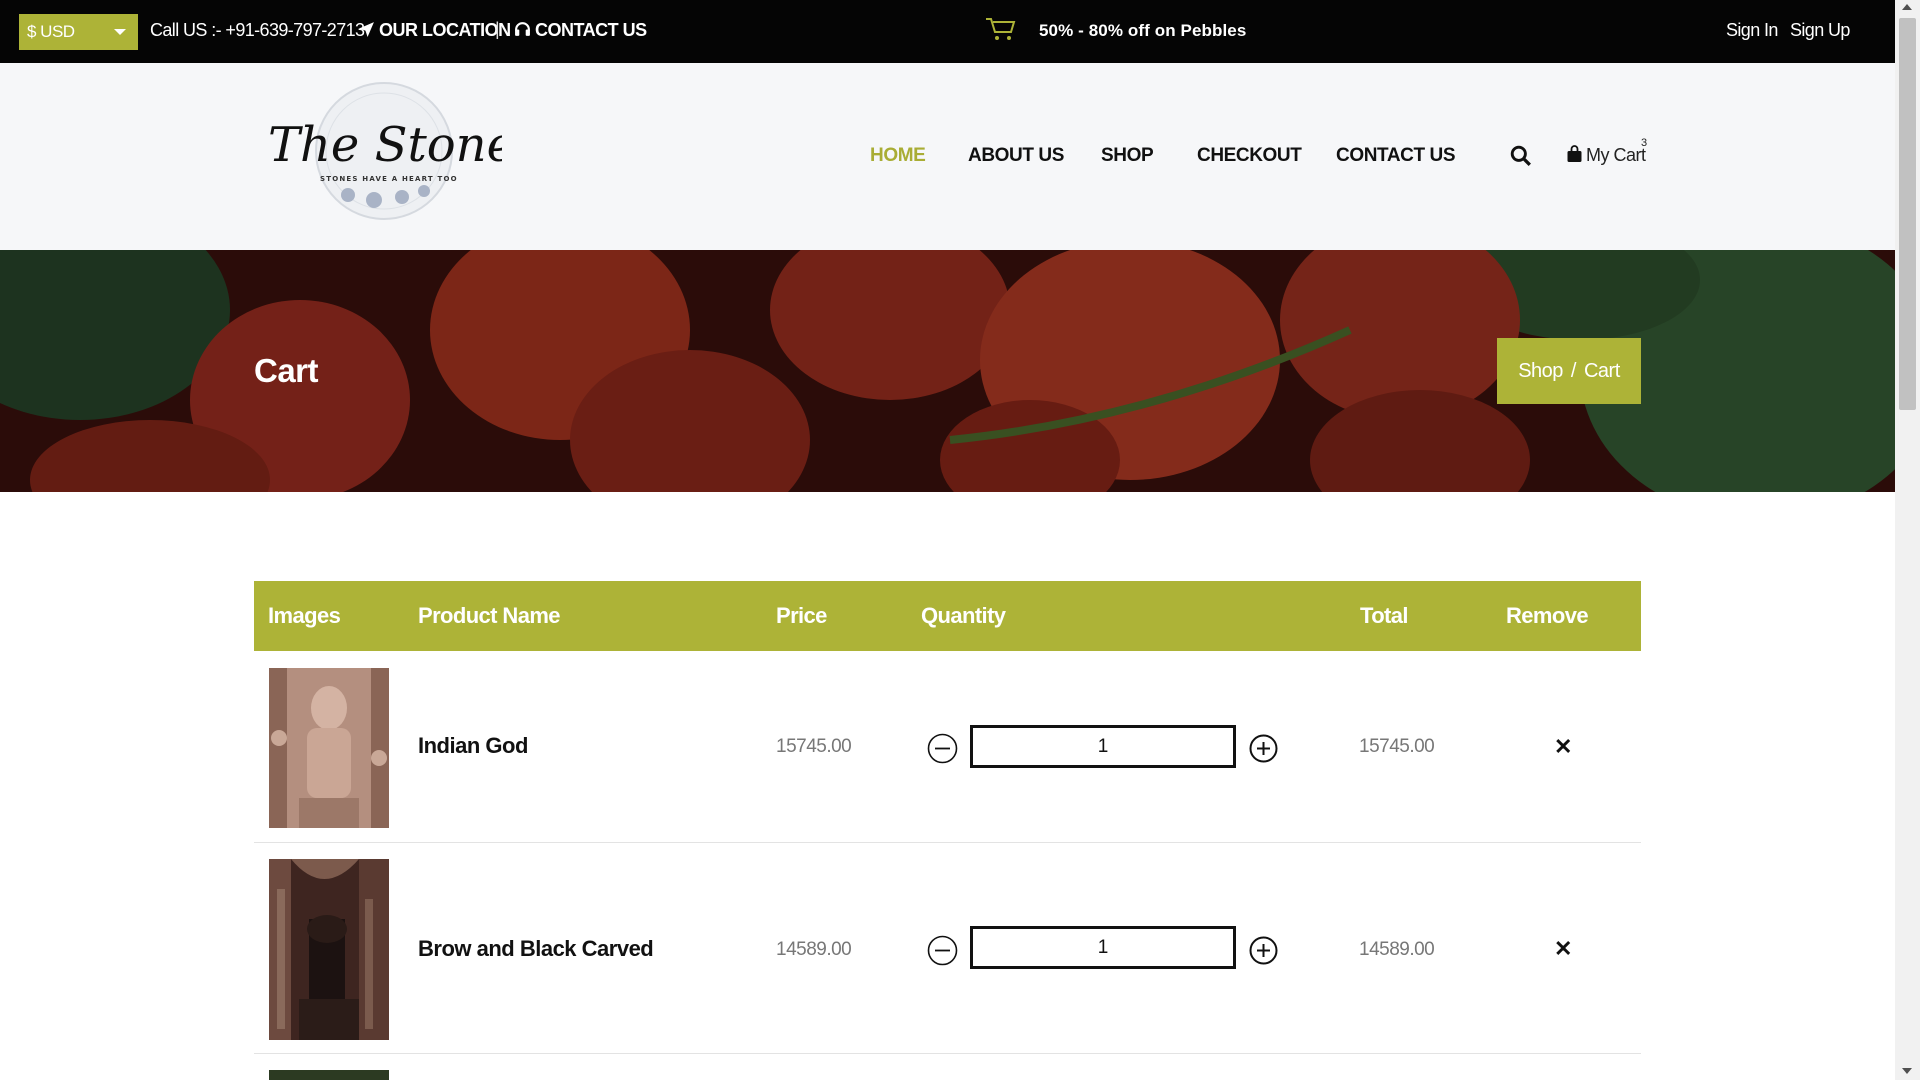 This screenshot has height=1080, width=1920. I want to click on our-location-link: OUR LOCATION, so click(434, 30).